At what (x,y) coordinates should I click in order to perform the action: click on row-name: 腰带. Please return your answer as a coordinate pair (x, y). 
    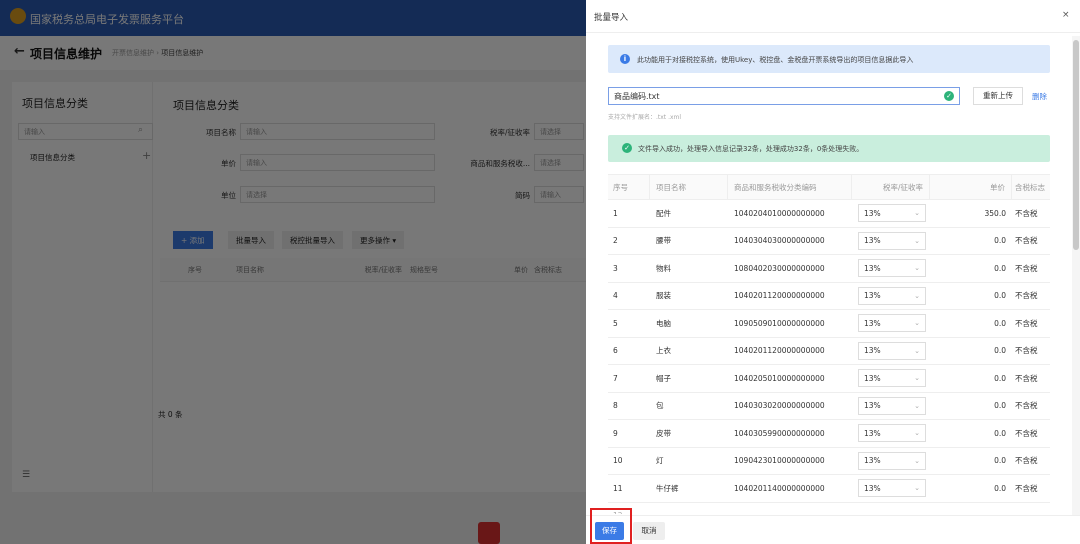
    Looking at the image, I should click on (663, 241).